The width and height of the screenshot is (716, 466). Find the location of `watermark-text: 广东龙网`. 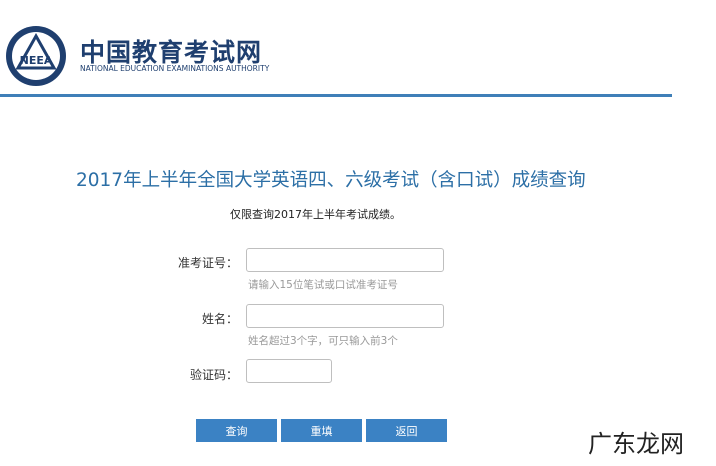

watermark-text: 广东龙网 is located at coordinates (636, 444).